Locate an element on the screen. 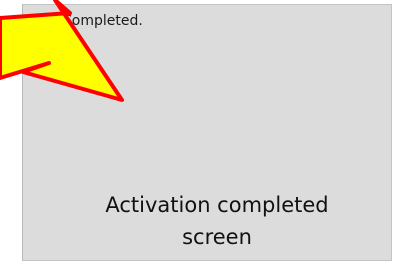  callout-arrow-shape is located at coordinates (62, 51).